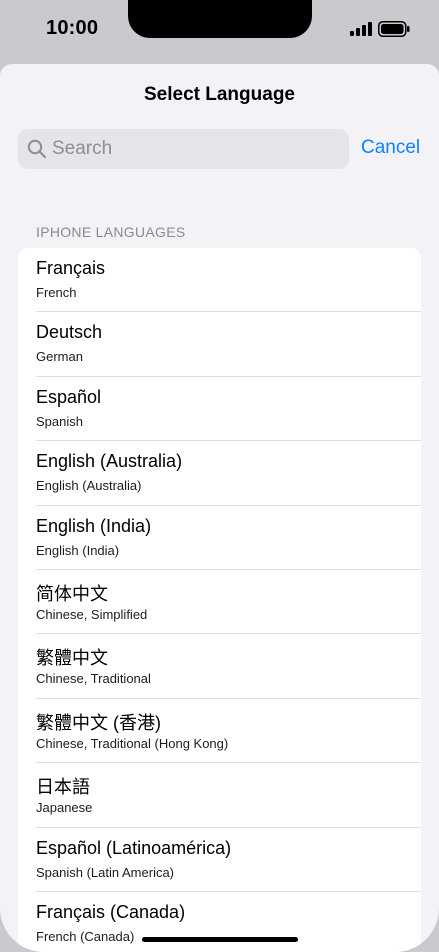 Image resolution: width=439 pixels, height=952 pixels. I want to click on language-row-french: Français French, so click(219, 280).